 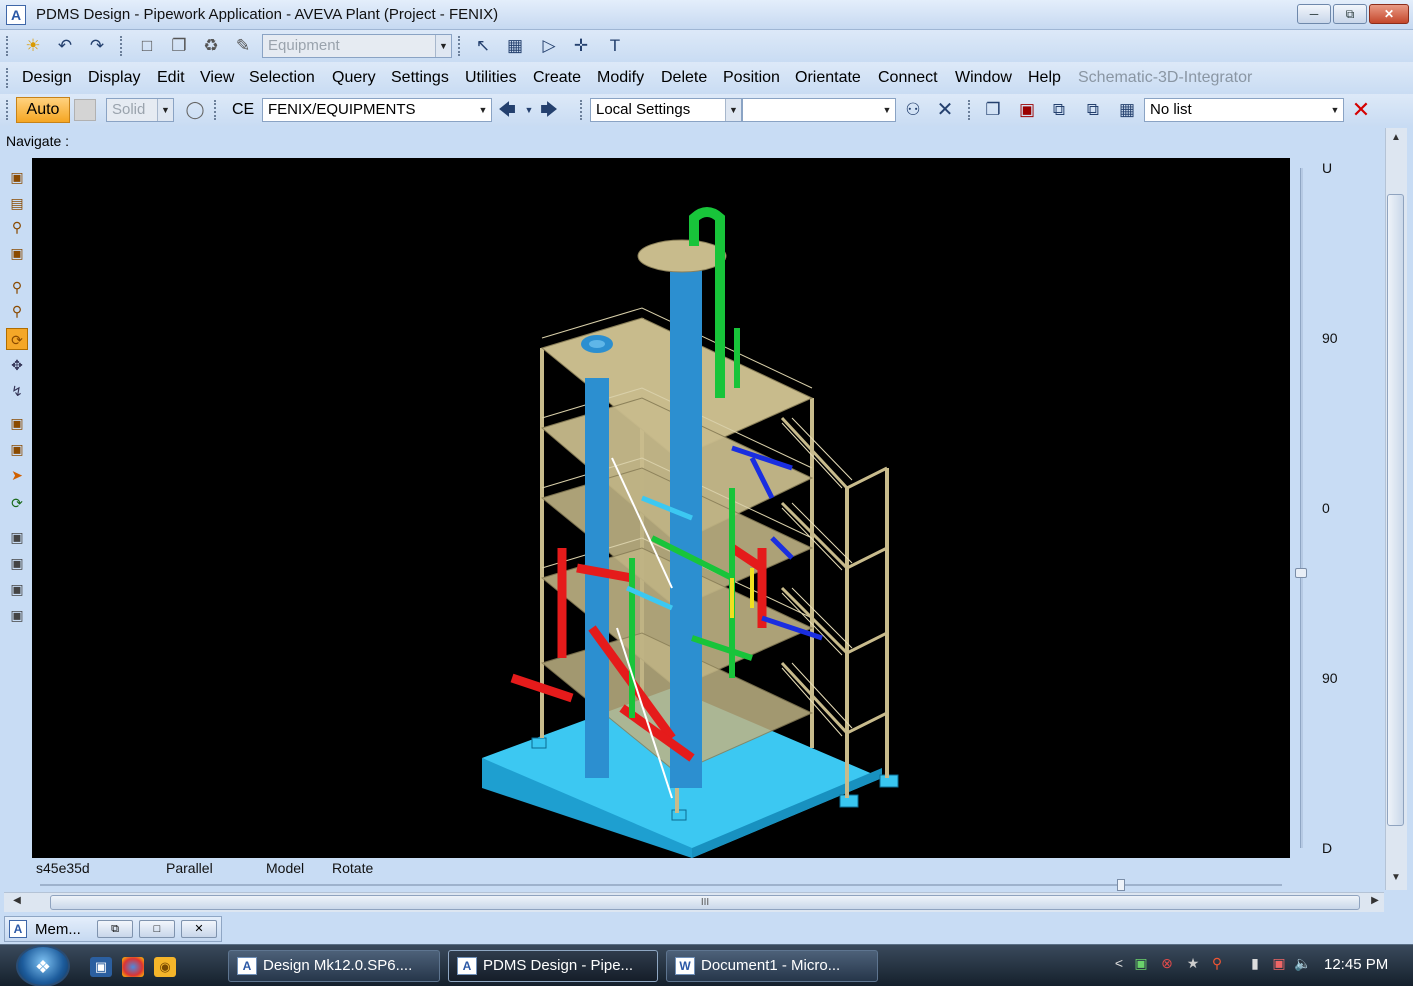 What do you see at coordinates (47, 78) in the screenshot?
I see `menu-design: Design` at bounding box center [47, 78].